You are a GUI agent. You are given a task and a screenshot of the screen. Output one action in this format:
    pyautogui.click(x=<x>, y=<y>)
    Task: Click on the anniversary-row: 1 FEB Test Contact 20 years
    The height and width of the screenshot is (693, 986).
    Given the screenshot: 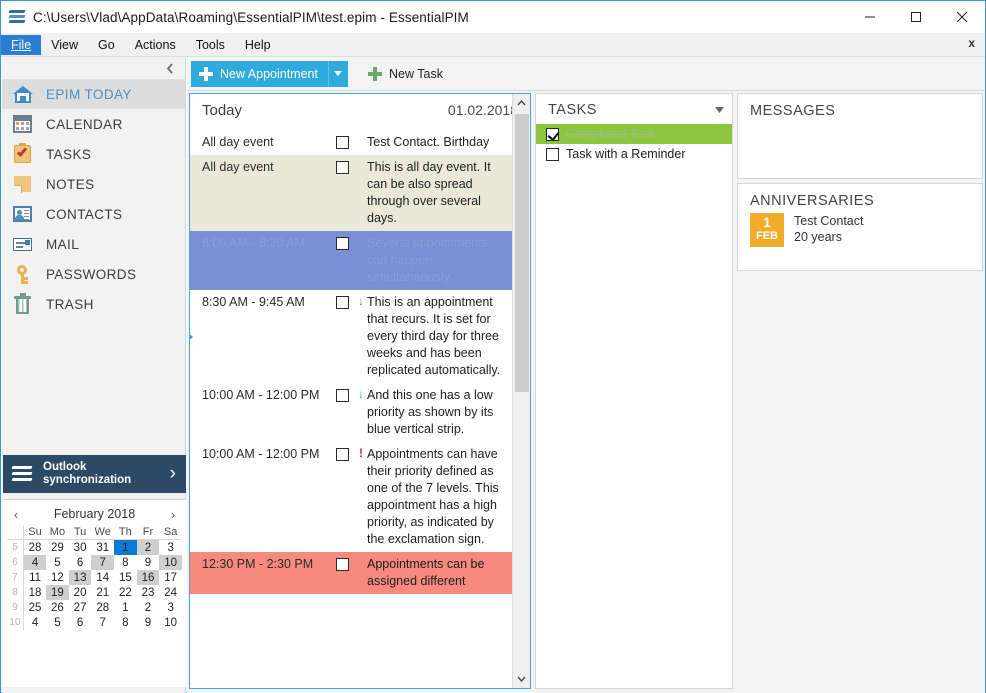 What is the action you would take?
    pyautogui.click(x=860, y=228)
    